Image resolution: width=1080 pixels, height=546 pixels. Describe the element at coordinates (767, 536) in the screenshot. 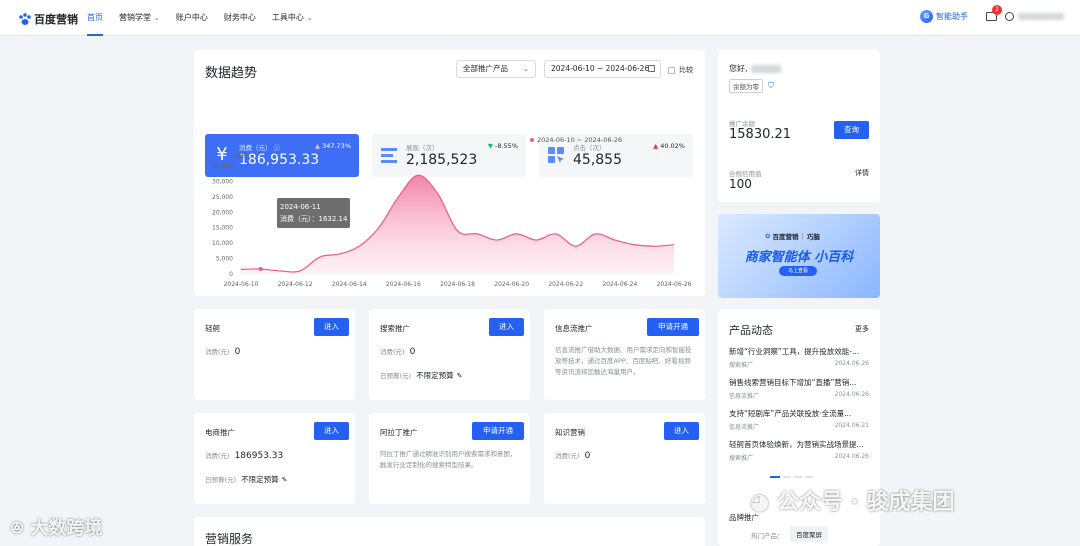

I see `hot-products-label: 热门产品：` at that location.